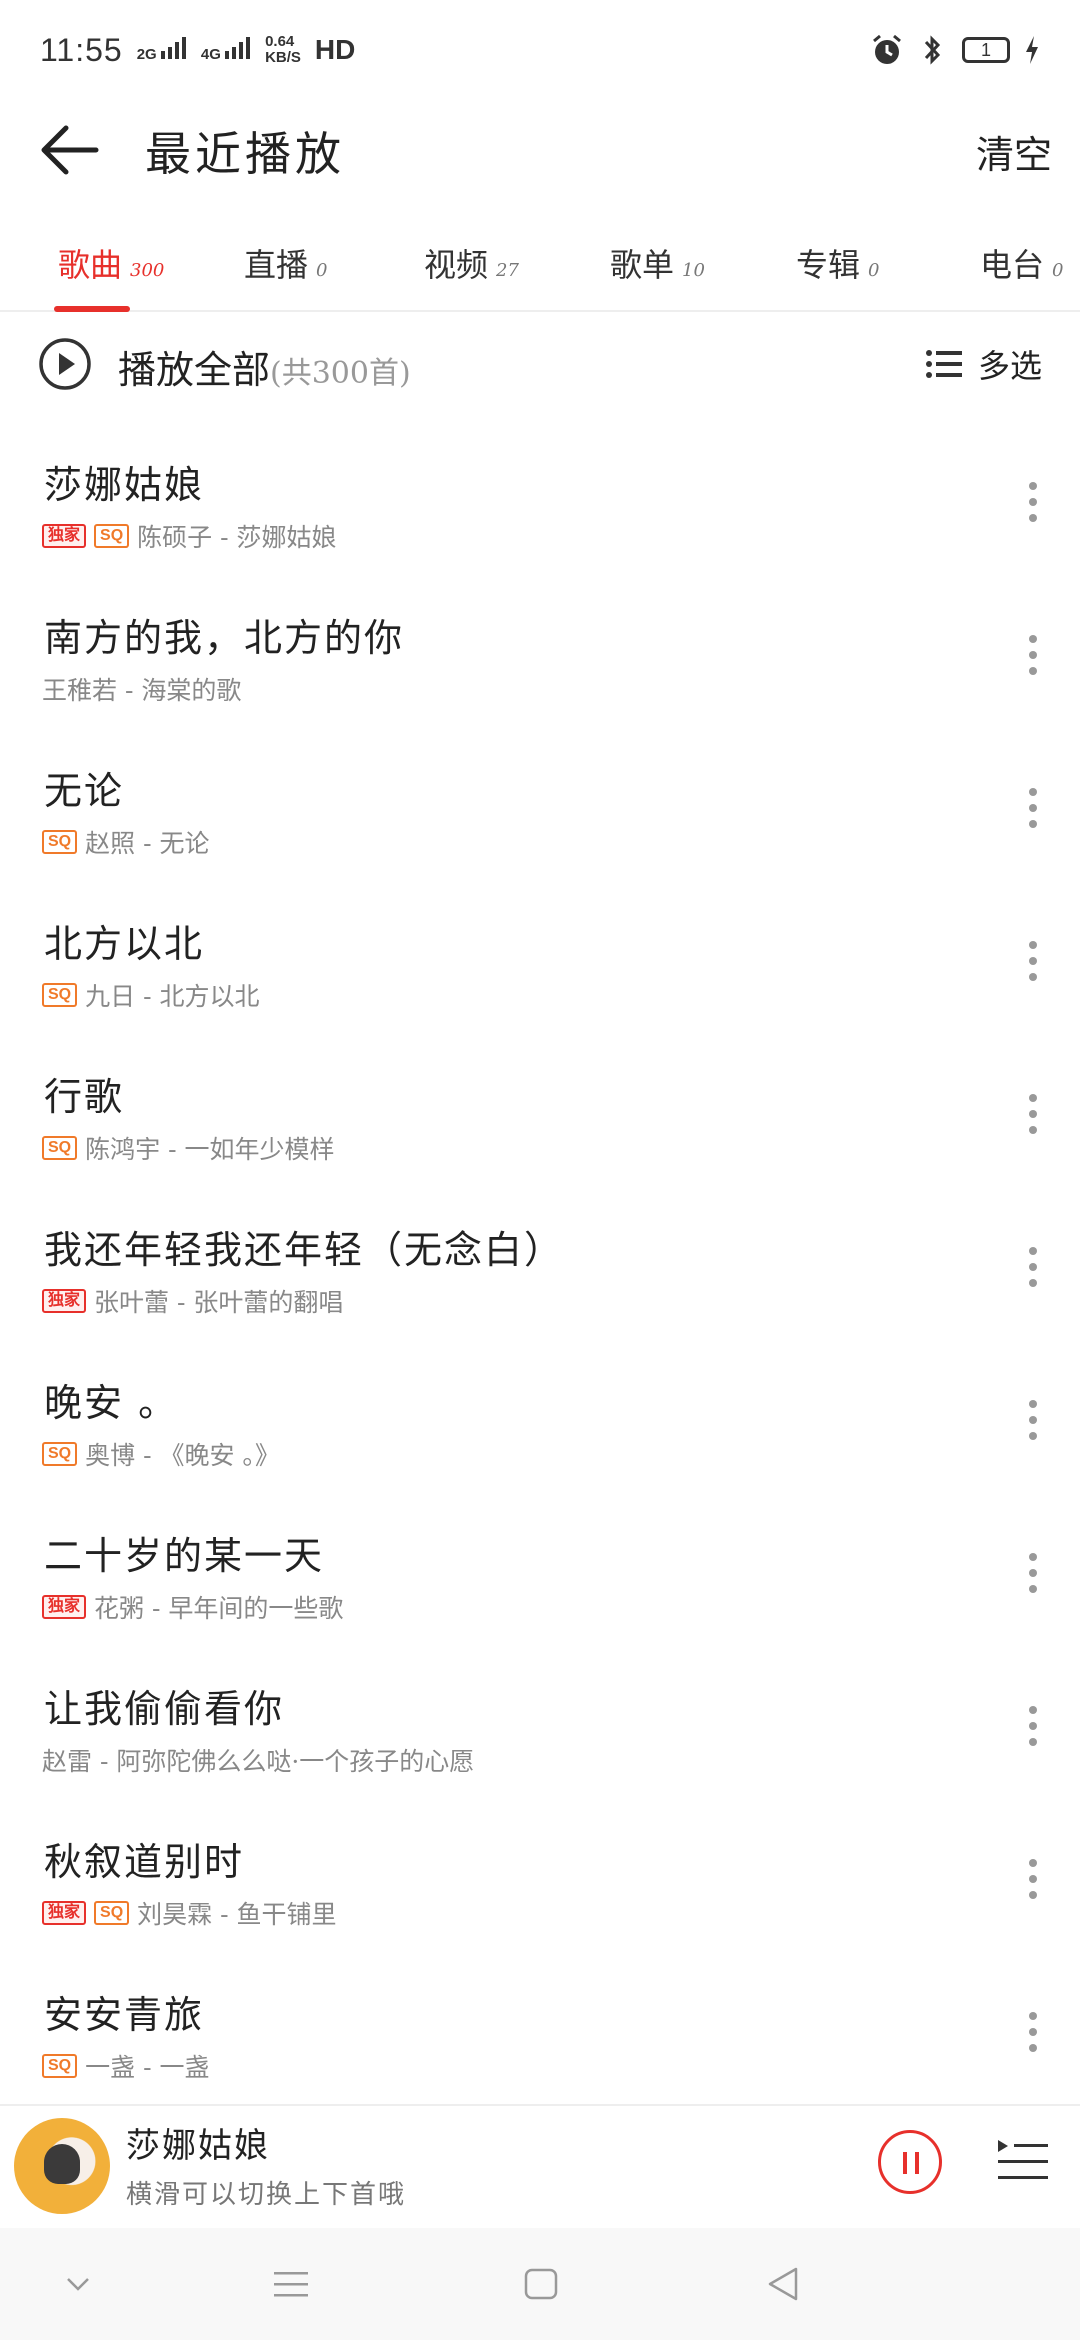  Describe the element at coordinates (540, 2032) in the screenshot. I see `song-row: 安安青旅 SQ 一盏 - 一盏` at that location.